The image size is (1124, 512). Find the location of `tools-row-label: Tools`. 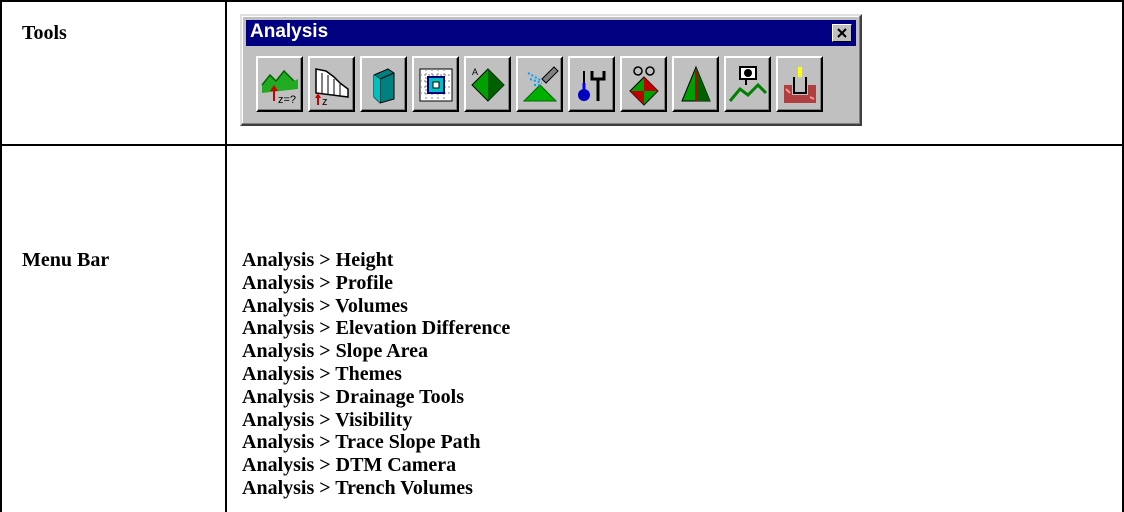

tools-row-label: Tools is located at coordinates (44, 33).